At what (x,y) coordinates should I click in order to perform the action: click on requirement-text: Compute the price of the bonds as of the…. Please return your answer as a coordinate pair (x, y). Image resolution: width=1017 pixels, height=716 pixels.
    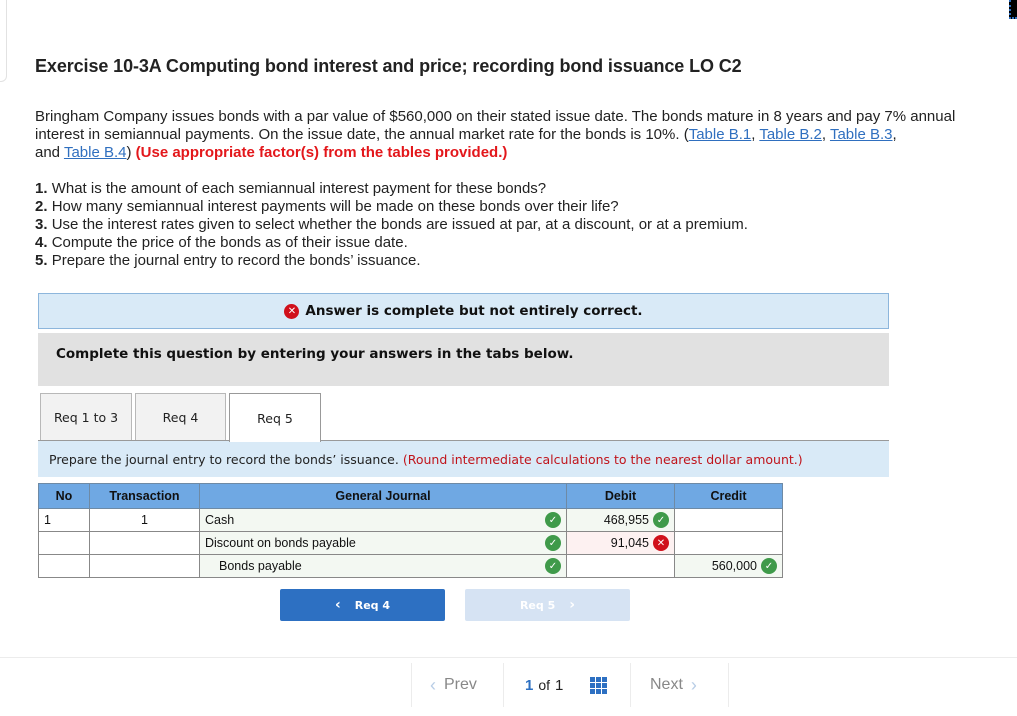
    Looking at the image, I should click on (229, 242).